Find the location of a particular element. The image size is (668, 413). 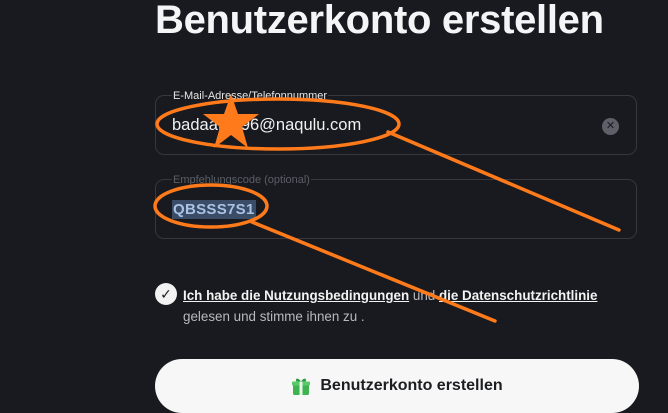

create-account-button: Benutzerkonto erstellen is located at coordinates (397, 386).